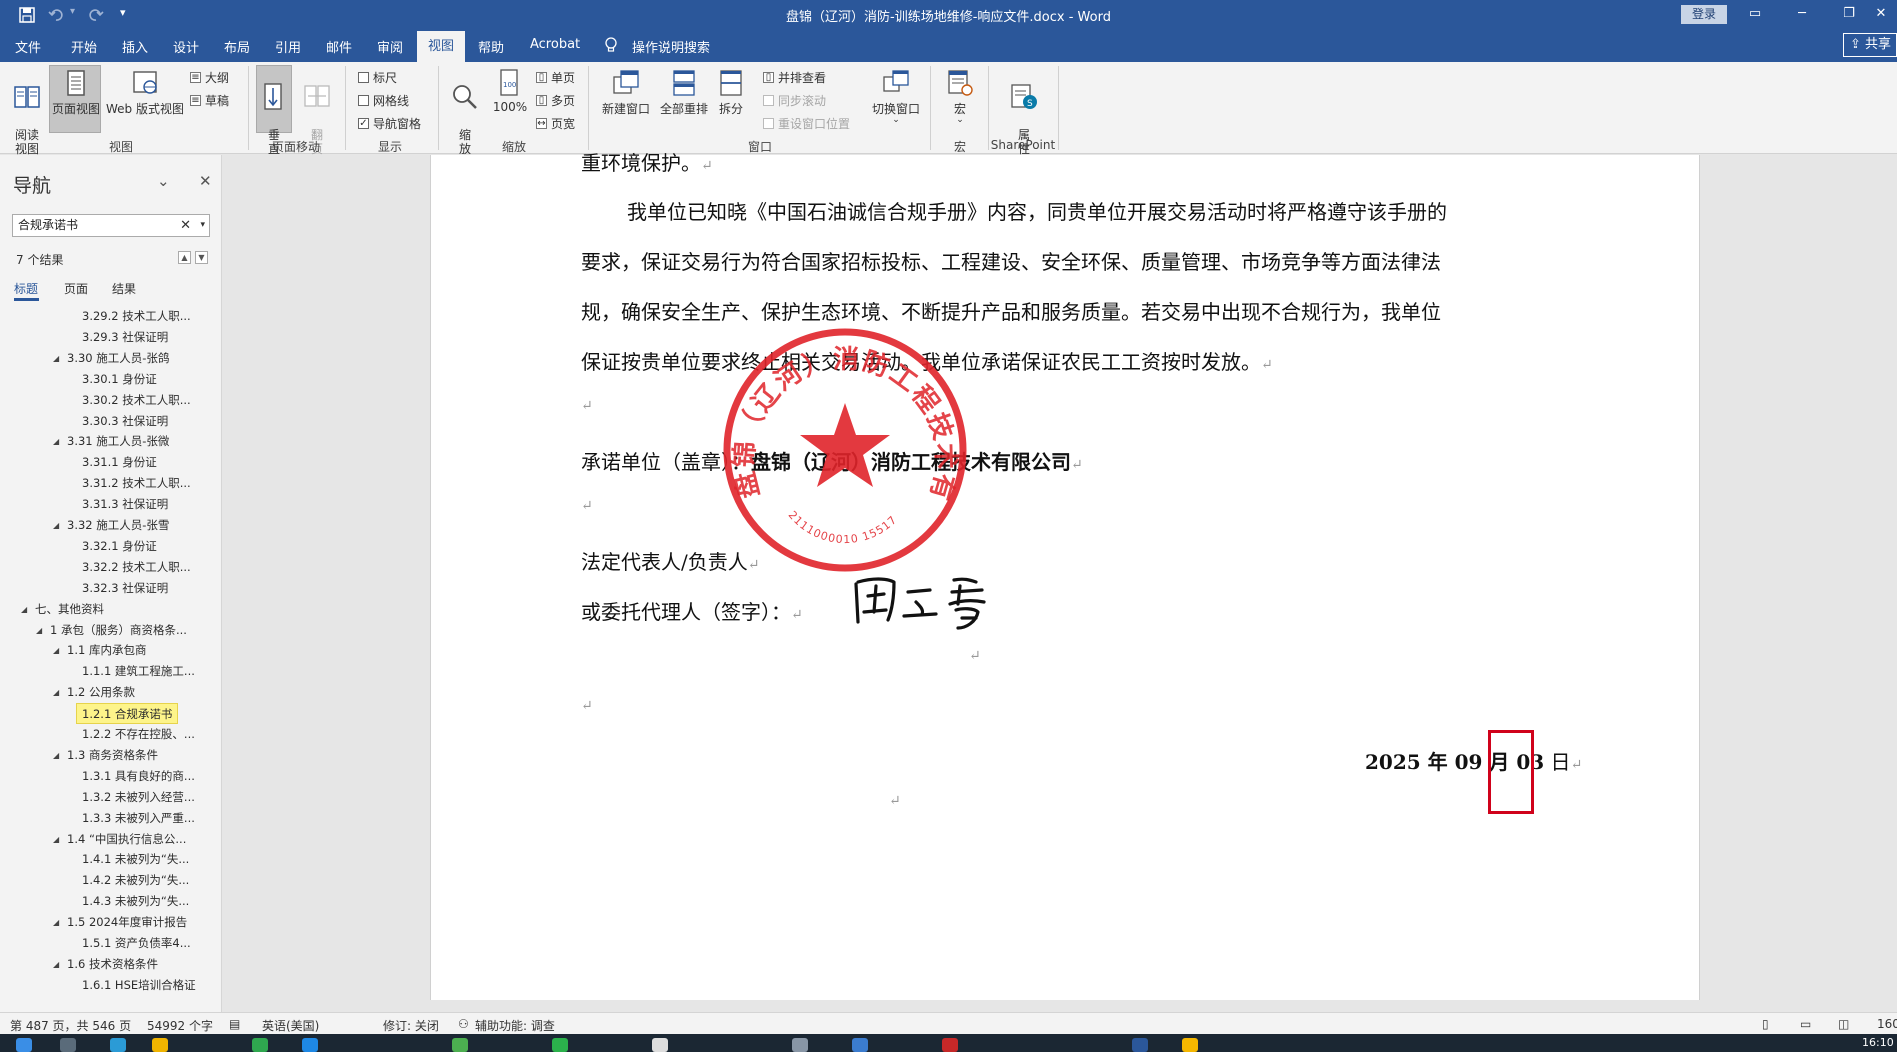  What do you see at coordinates (76, 92) in the screenshot?
I see `print-layout-button: 页面视图` at bounding box center [76, 92].